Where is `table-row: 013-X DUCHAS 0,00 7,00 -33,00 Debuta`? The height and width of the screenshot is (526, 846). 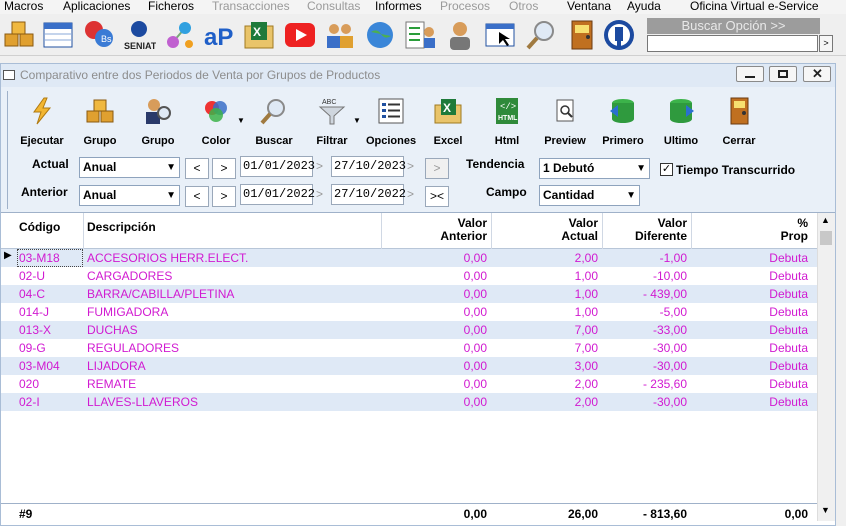 table-row: 013-X DUCHAS 0,00 7,00 -33,00 Debuta is located at coordinates (409, 330).